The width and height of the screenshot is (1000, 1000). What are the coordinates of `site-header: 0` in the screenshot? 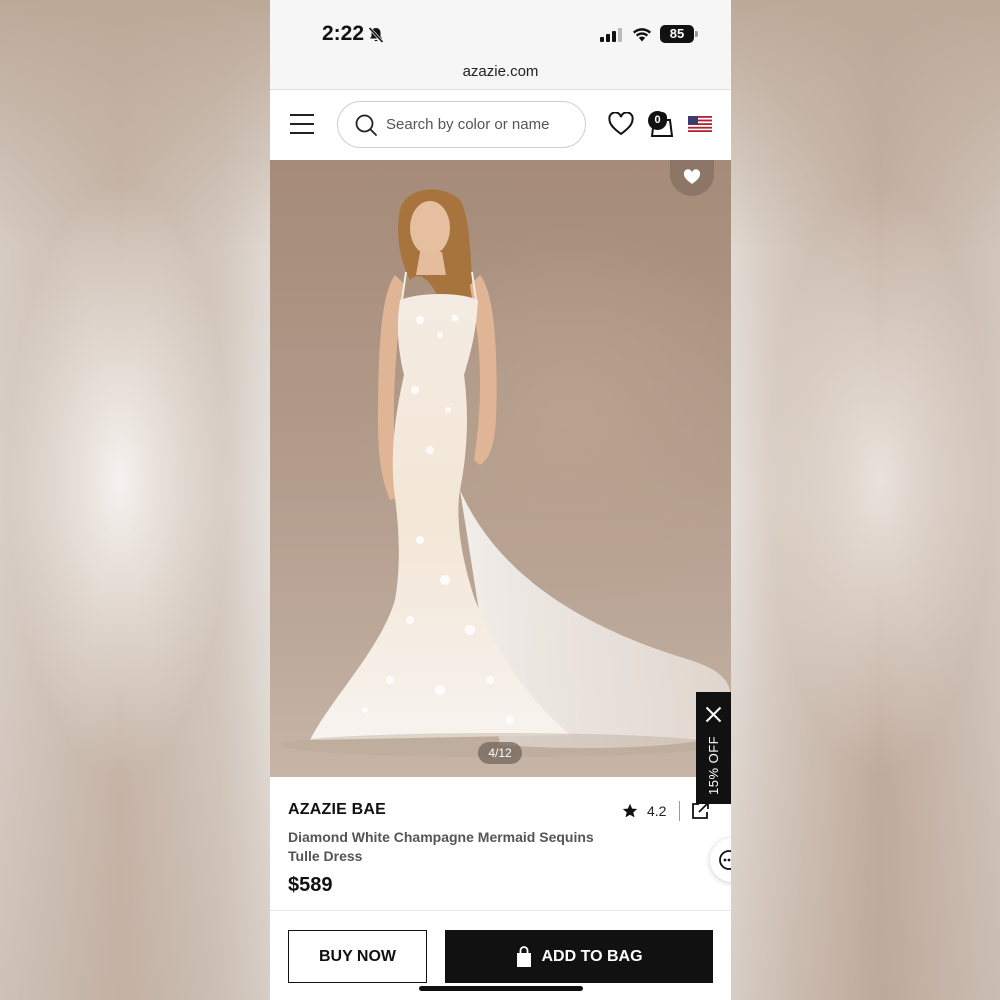 It's located at (500, 125).